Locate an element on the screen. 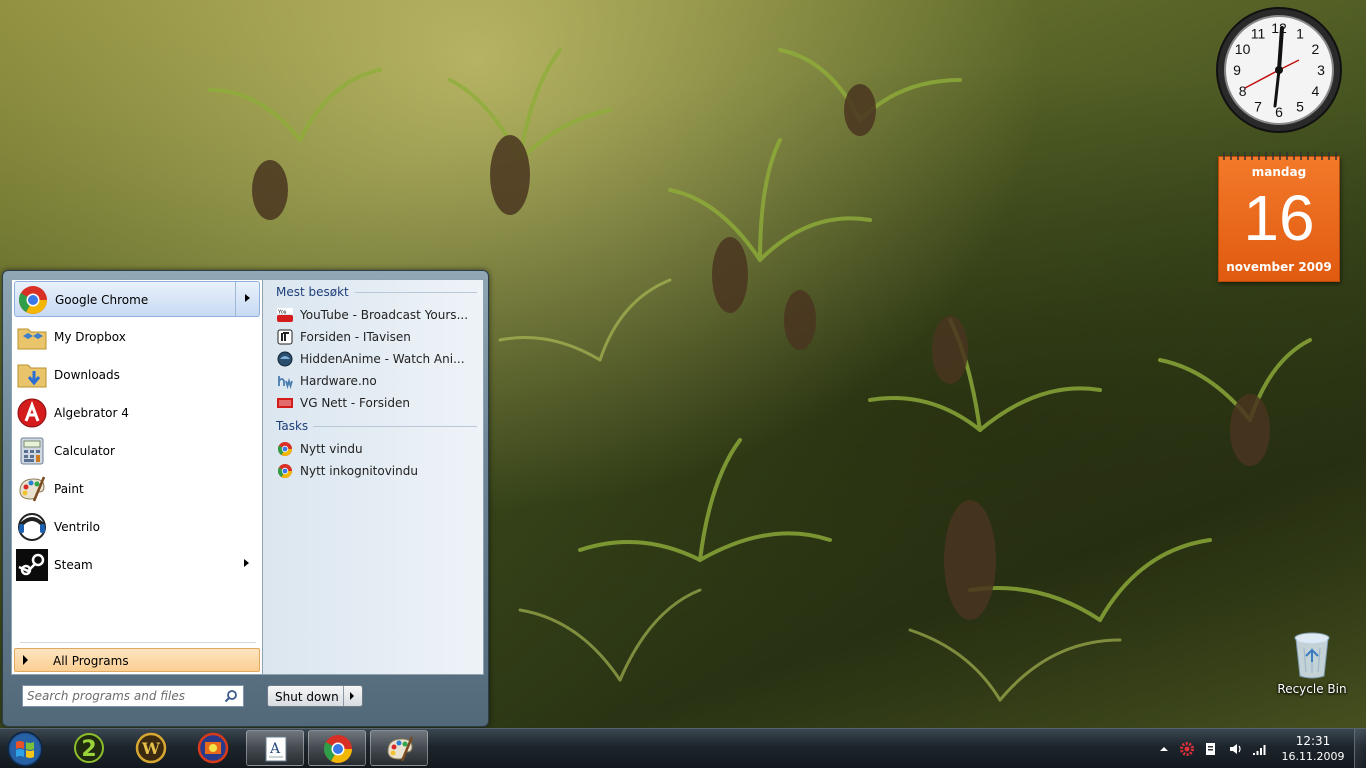  taskbar-pinned-text-editor: A is located at coordinates (275, 748).